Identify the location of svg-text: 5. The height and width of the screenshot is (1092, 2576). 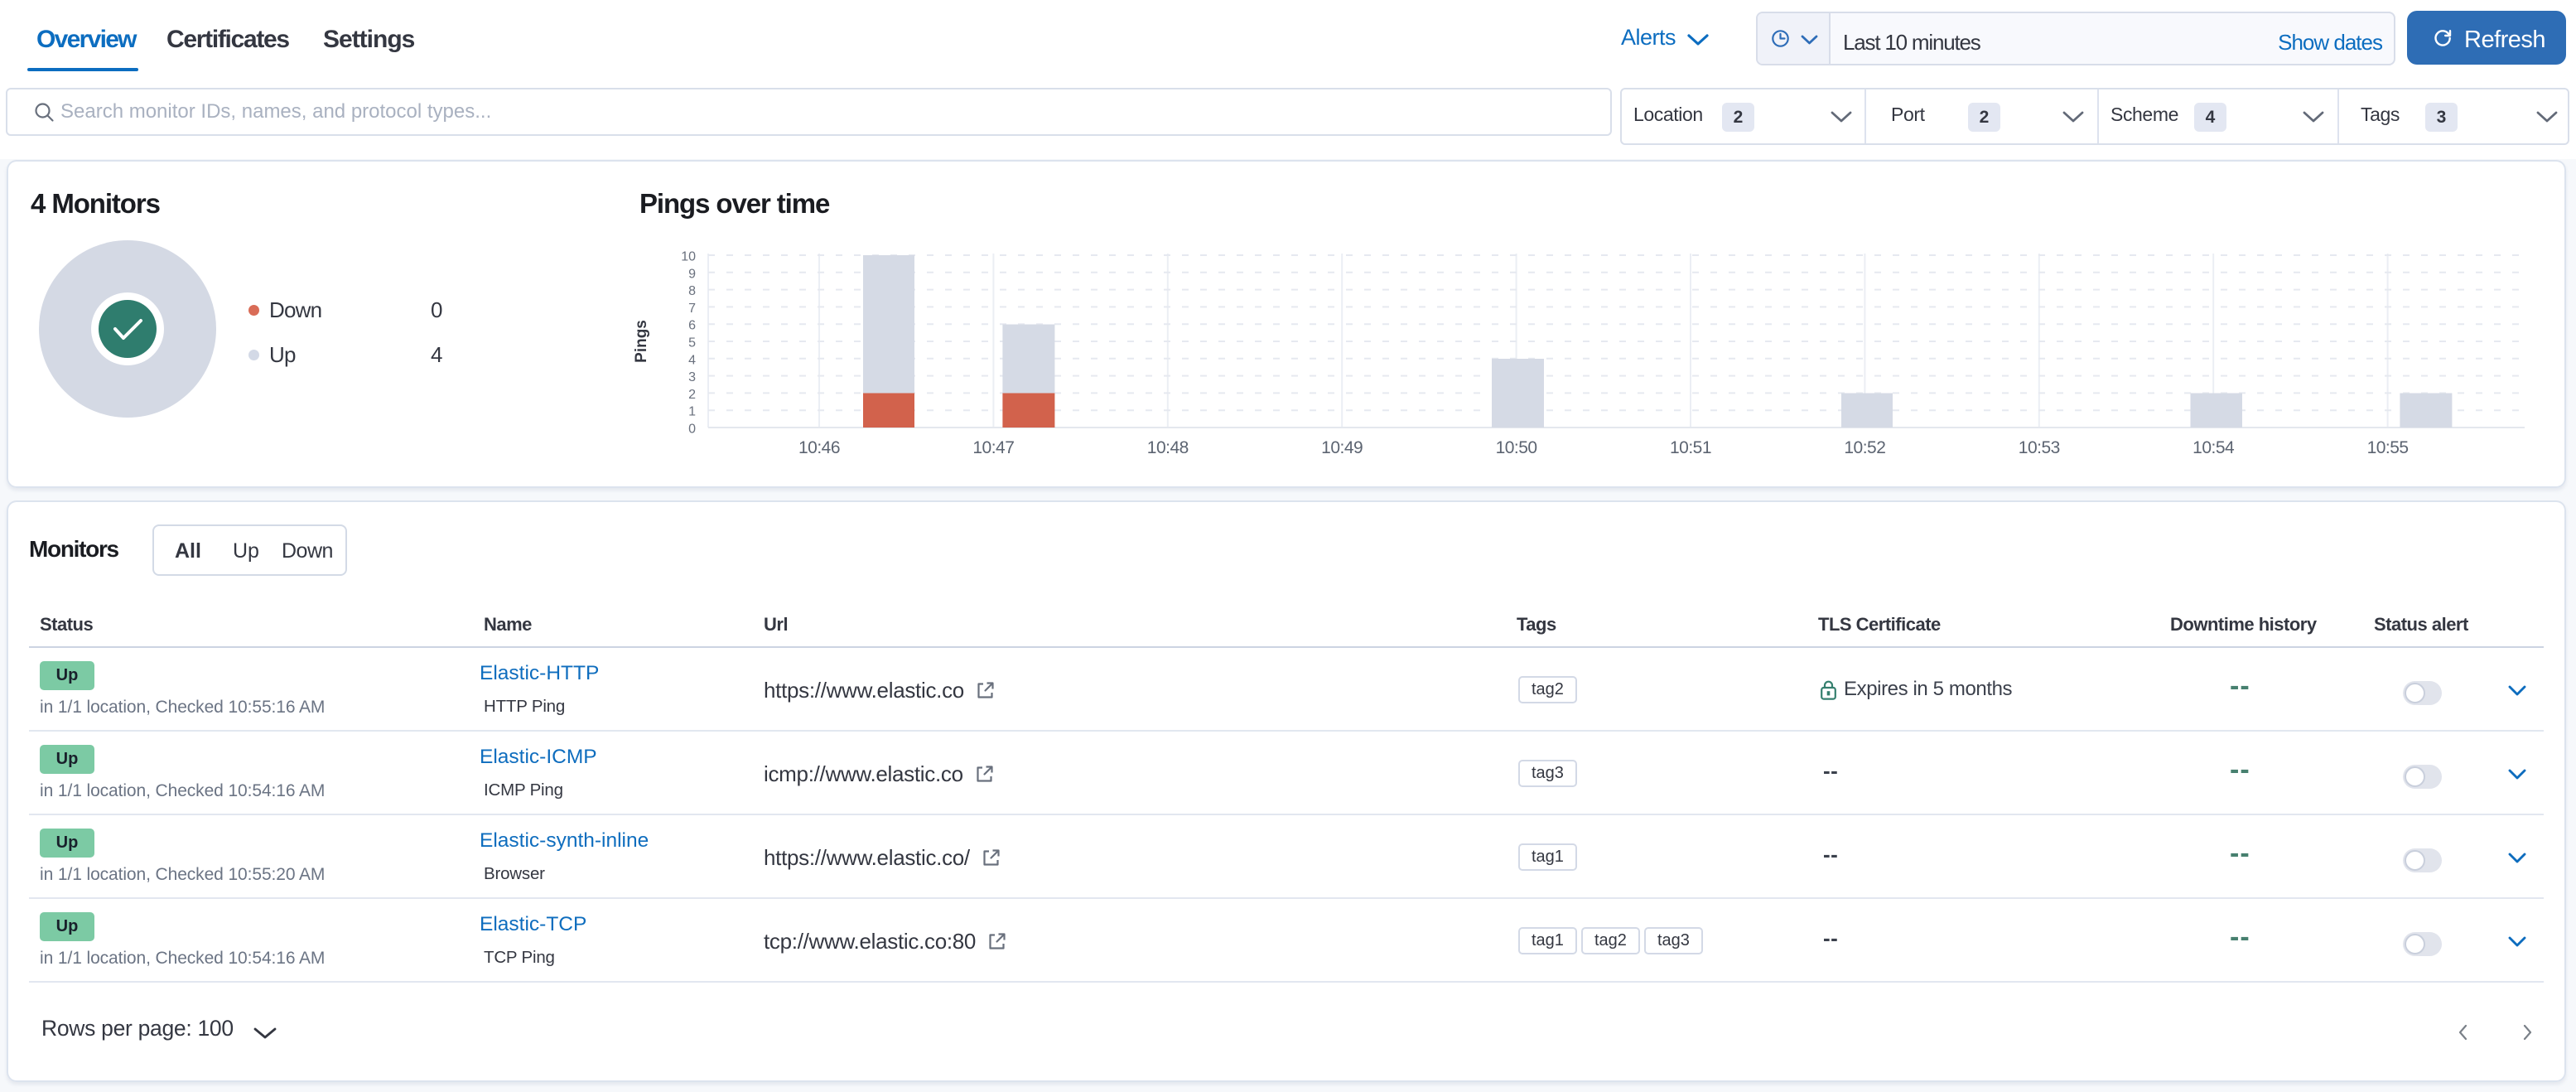
(692, 343).